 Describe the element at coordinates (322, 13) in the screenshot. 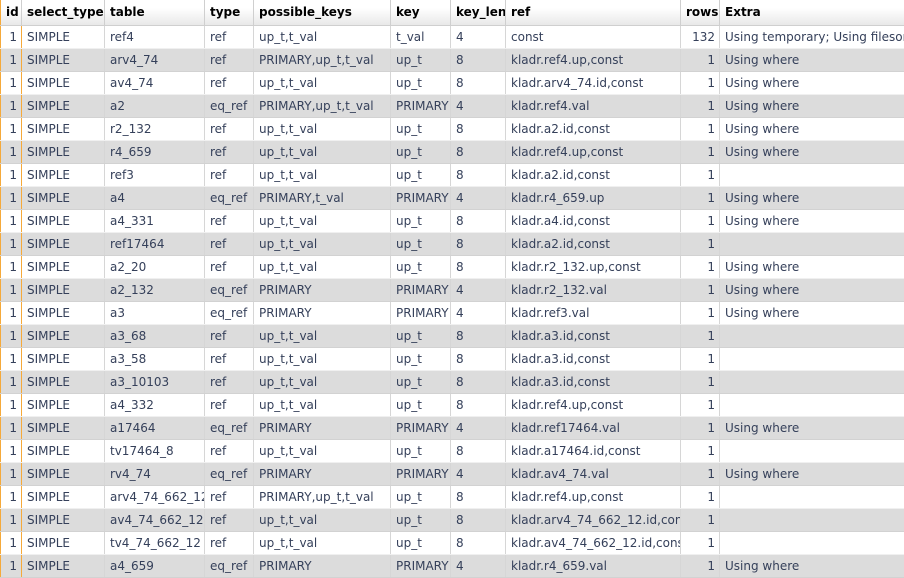

I see `column-header-possible_keys: possible_keys` at that location.